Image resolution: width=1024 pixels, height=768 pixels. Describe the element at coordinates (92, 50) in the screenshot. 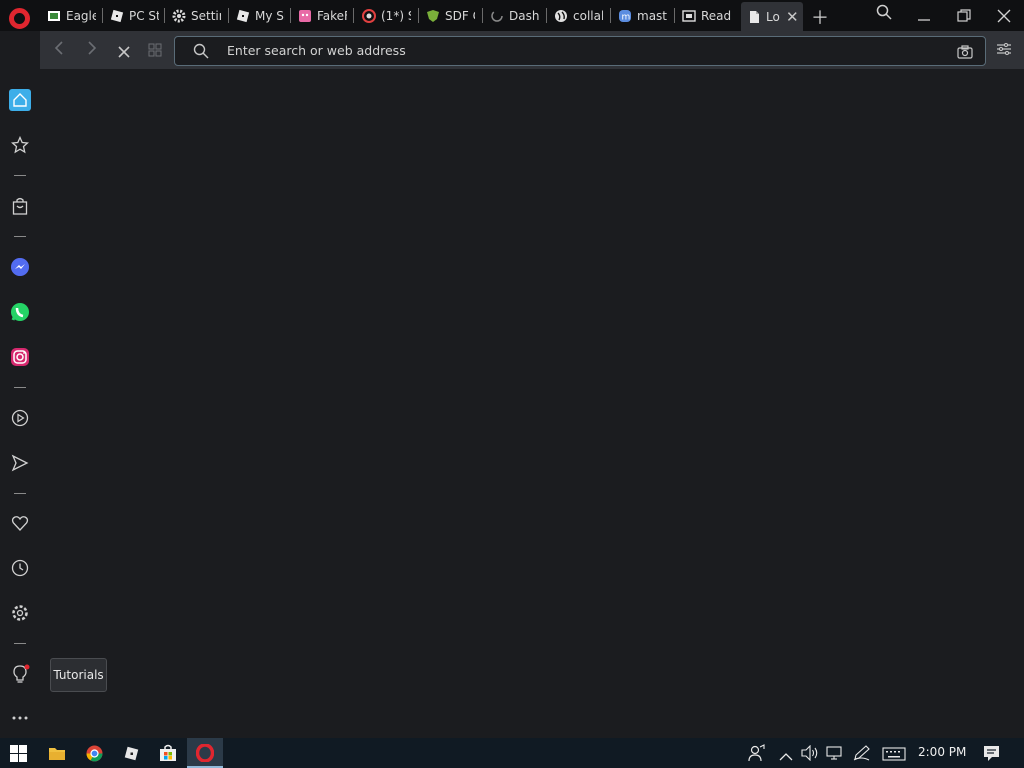

I see `forward-arrow-icon` at that location.